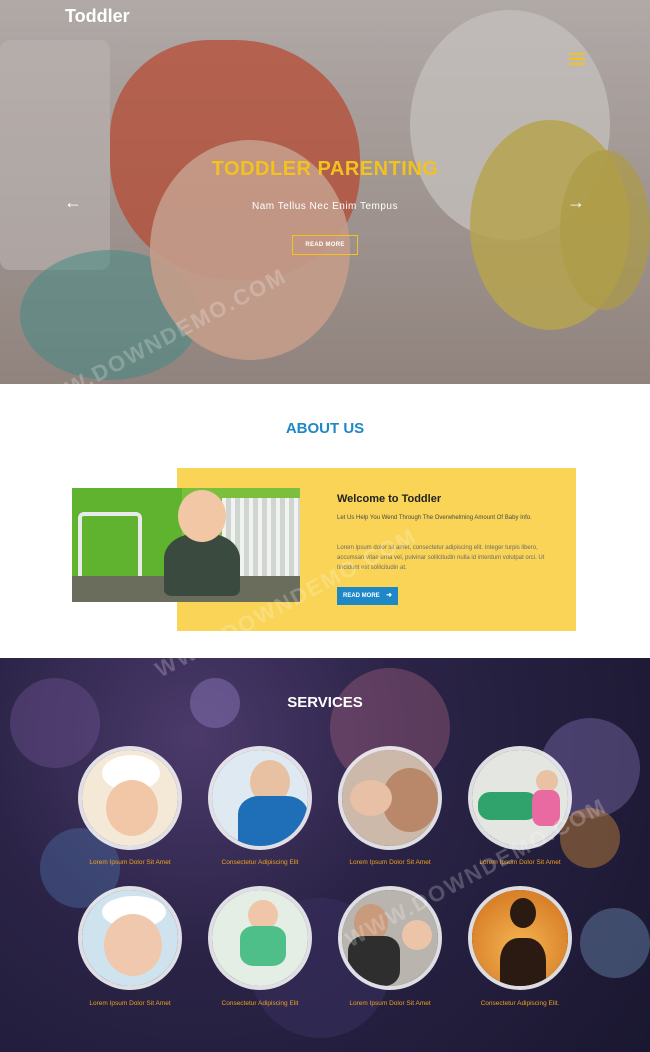 The height and width of the screenshot is (1052, 650). I want to click on hero-title: TODDLER PARENTING, so click(325, 169).